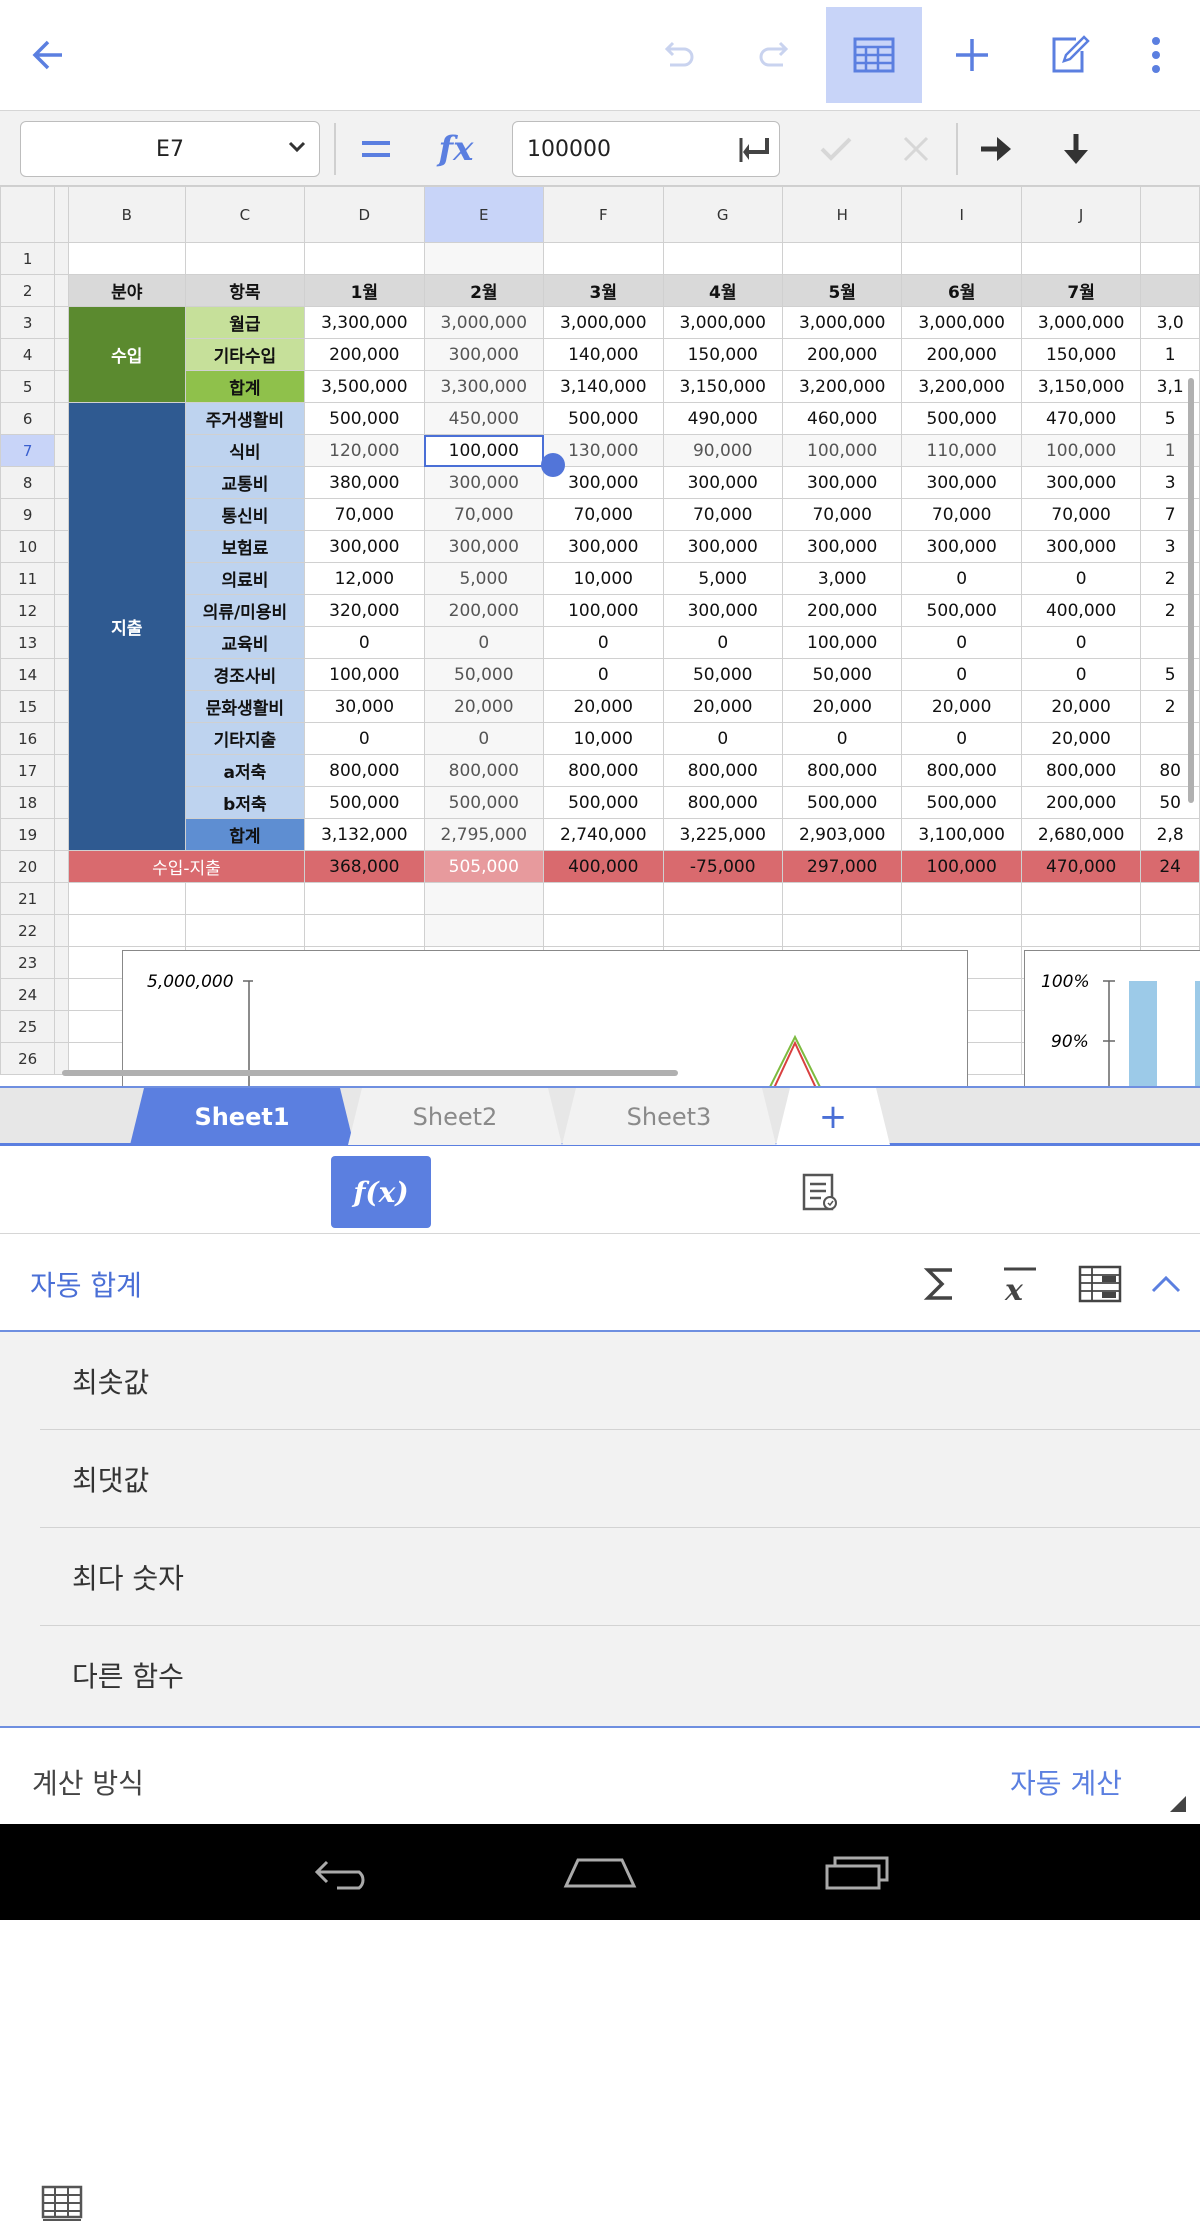 The width and height of the screenshot is (1200, 2224). I want to click on row-header: 11, so click(28, 578).